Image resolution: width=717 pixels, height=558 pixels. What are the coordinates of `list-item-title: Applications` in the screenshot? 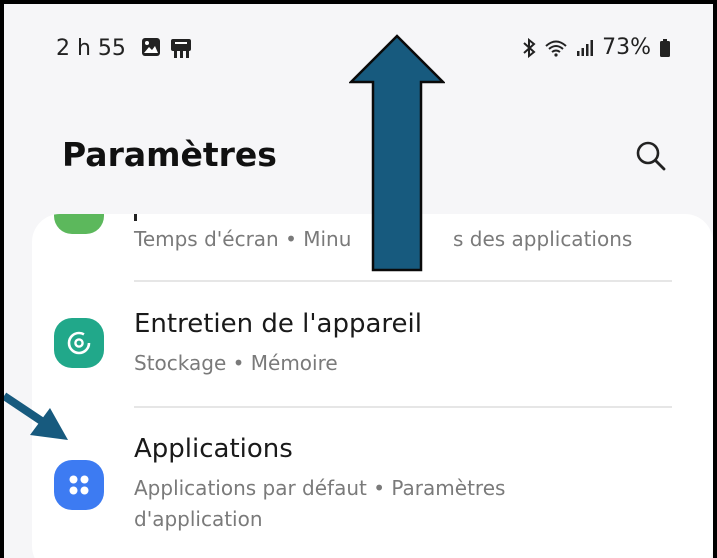 It's located at (213, 449).